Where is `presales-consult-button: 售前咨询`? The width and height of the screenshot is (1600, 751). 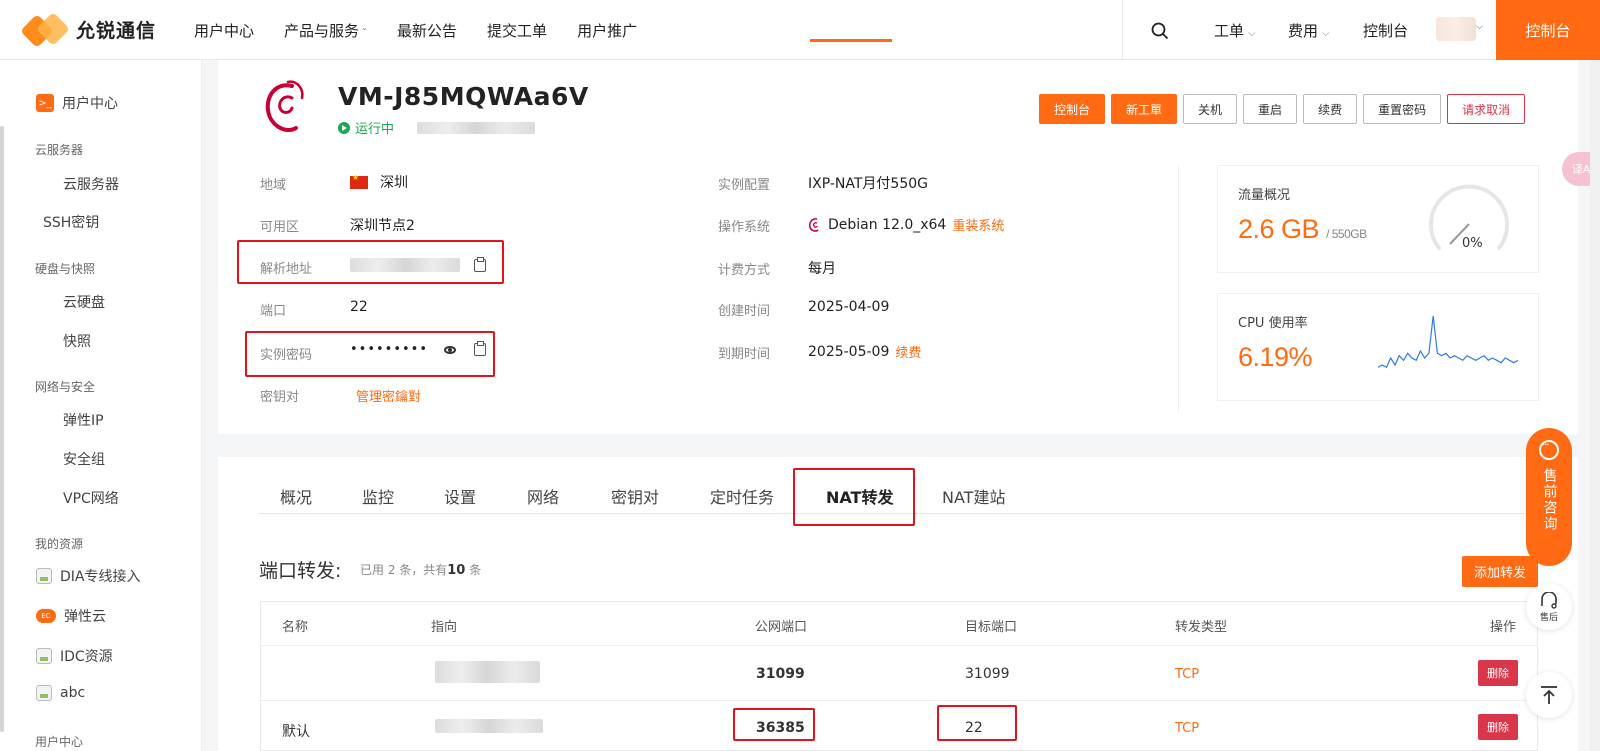
presales-consult-button: 售前咨询 is located at coordinates (1549, 497).